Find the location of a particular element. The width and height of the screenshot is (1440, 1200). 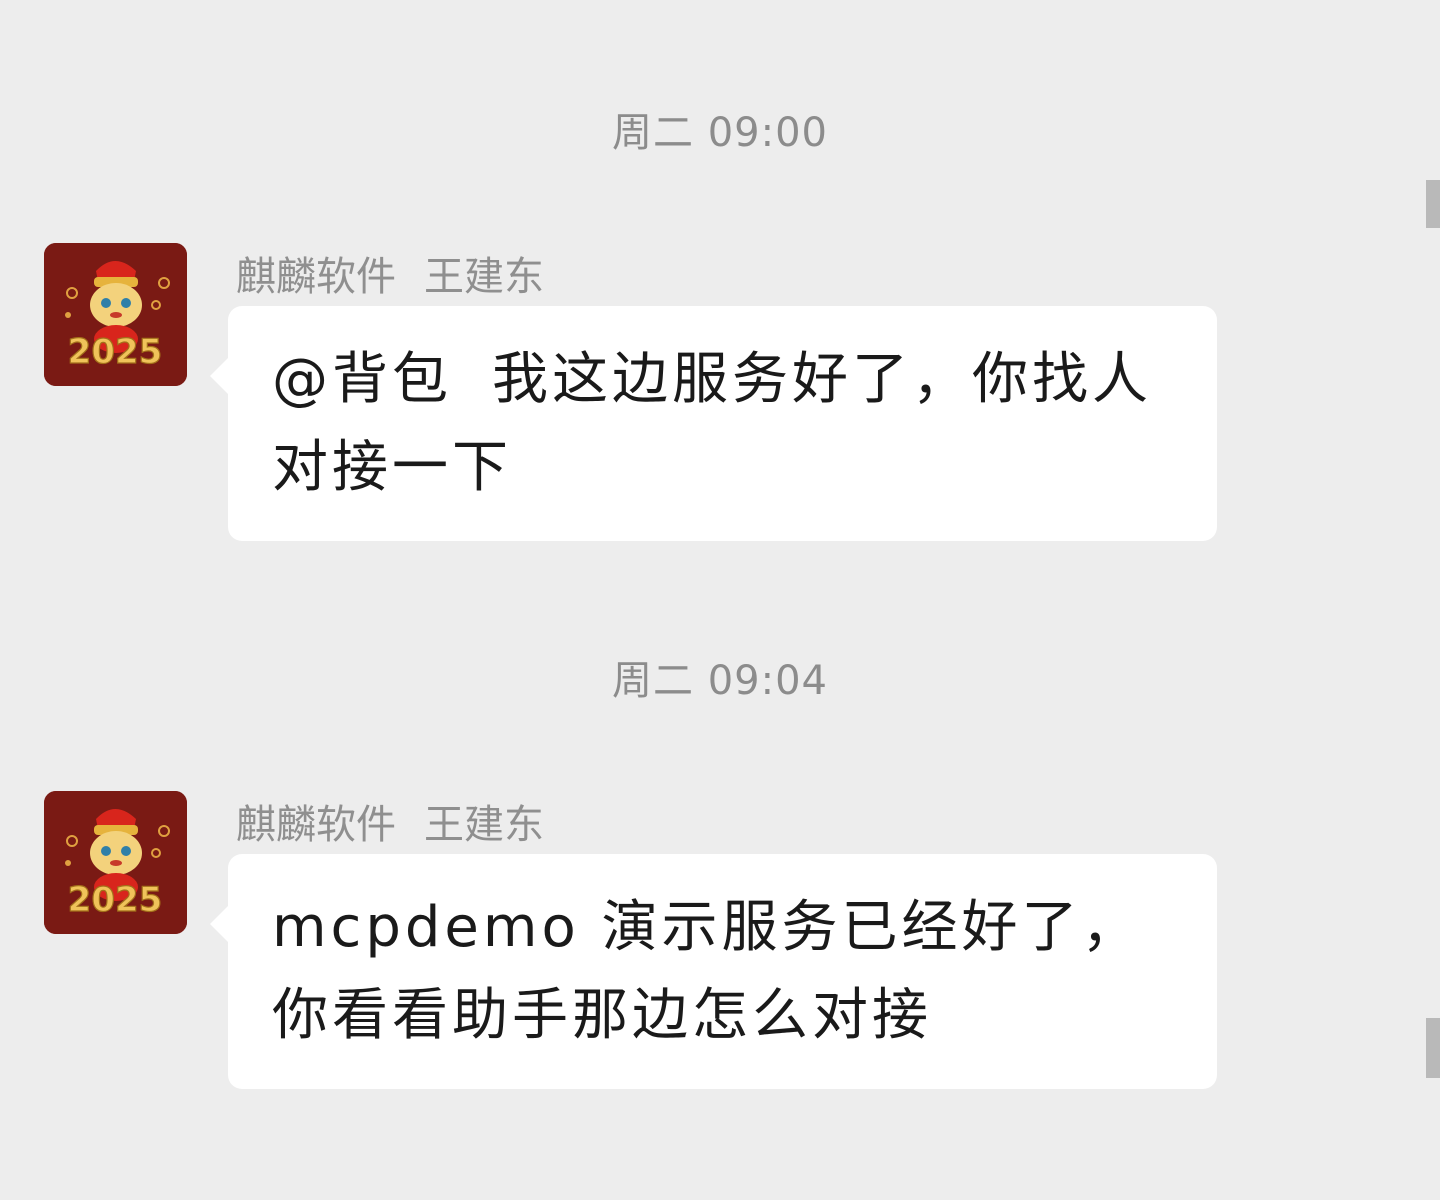

timestamp: 周二 09:04 is located at coordinates (720, 681).